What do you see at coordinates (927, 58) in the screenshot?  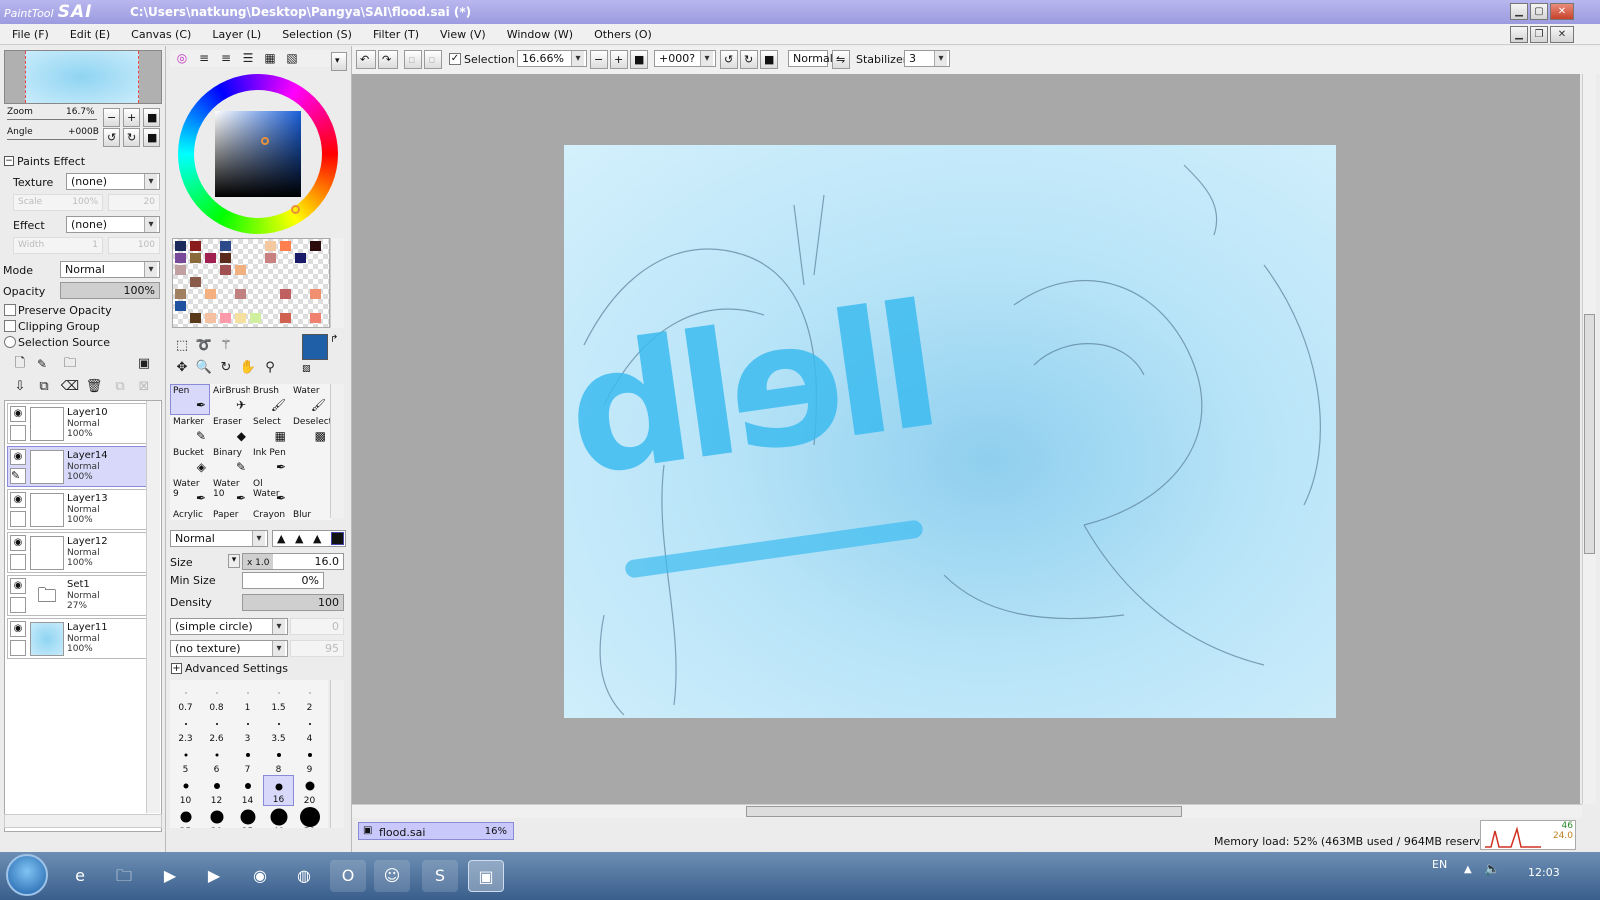 I see `stabilizer-select: 3` at bounding box center [927, 58].